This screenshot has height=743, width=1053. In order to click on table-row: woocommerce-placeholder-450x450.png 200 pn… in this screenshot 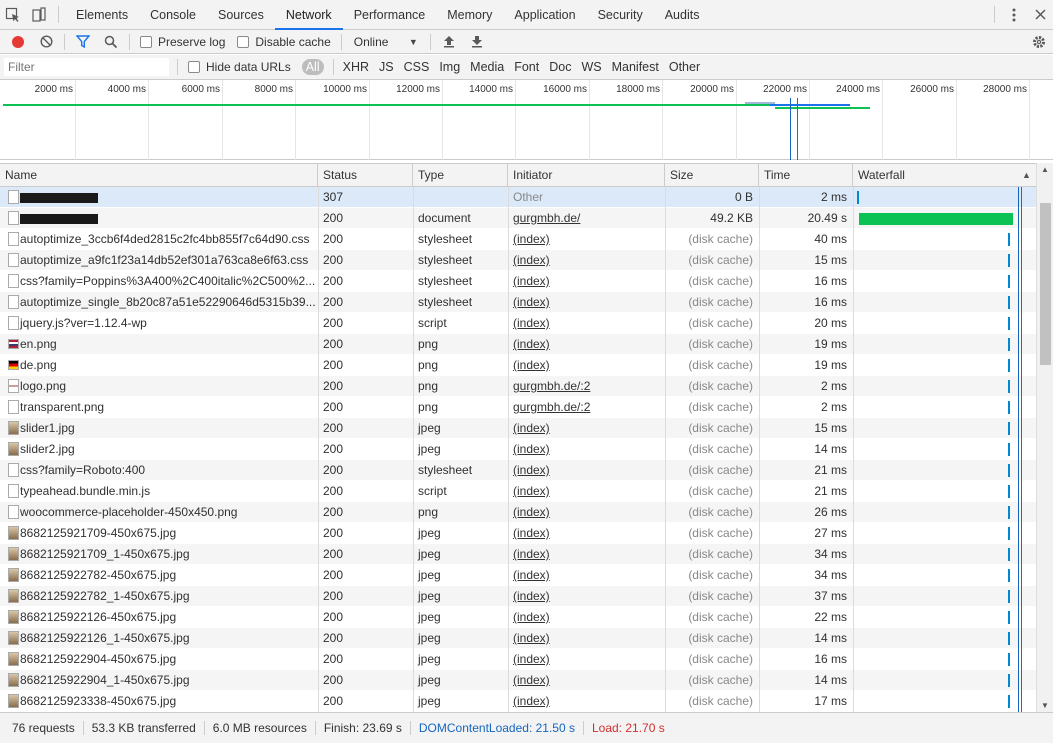, I will do `click(518, 512)`.